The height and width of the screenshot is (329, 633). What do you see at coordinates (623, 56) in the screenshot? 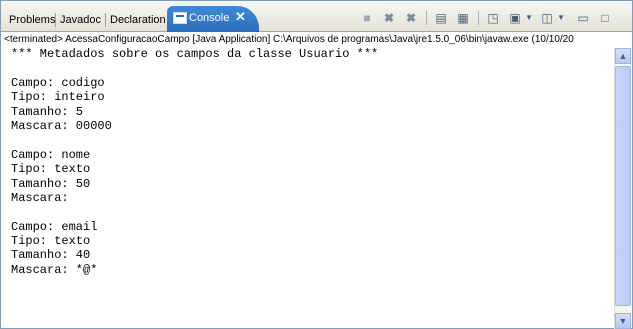
I see `scroll-up-button: ▲` at bounding box center [623, 56].